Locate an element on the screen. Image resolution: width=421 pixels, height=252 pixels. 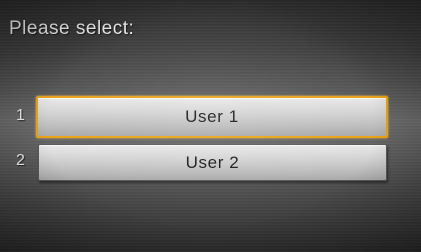
user-2-button-label: User 2 is located at coordinates (212, 162).